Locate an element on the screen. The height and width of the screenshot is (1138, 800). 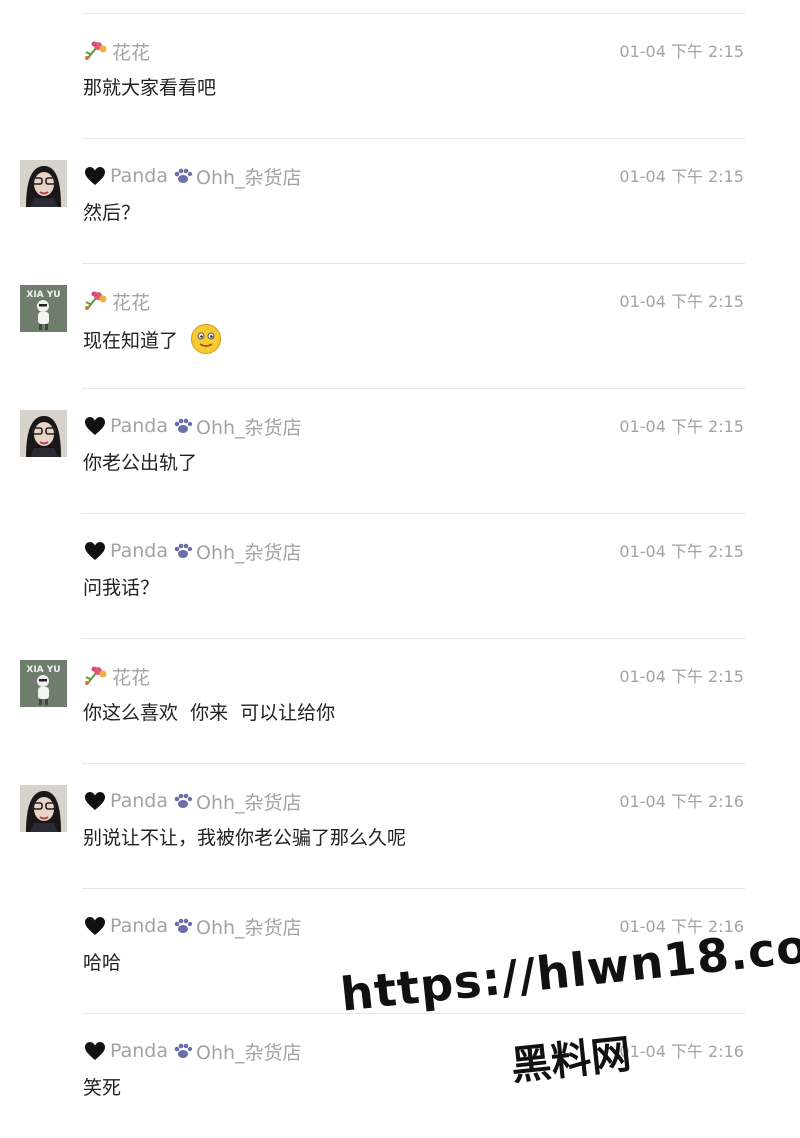
message-text-content: 笑死 is located at coordinates (102, 1088).